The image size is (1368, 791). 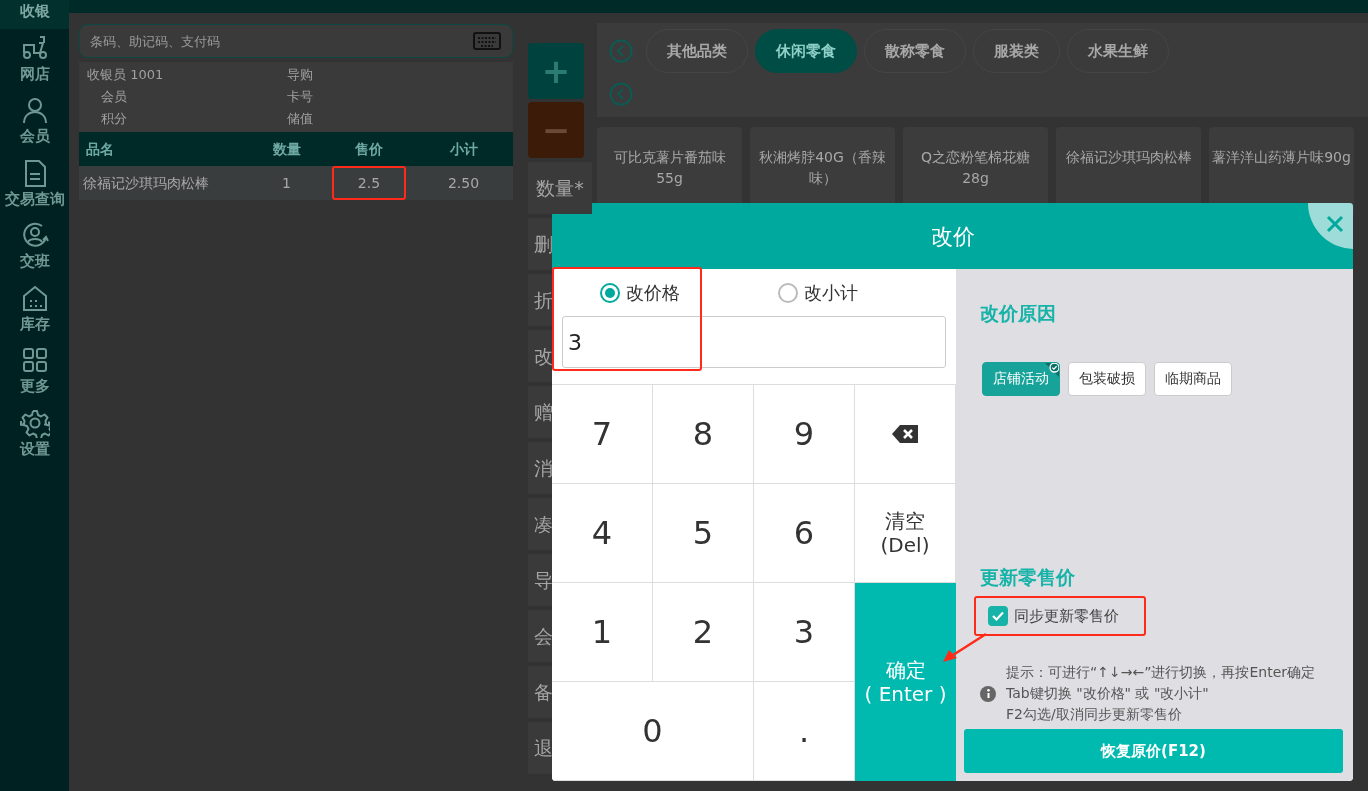 I want to click on info-label: 收银员 1001, so click(x=125, y=75).